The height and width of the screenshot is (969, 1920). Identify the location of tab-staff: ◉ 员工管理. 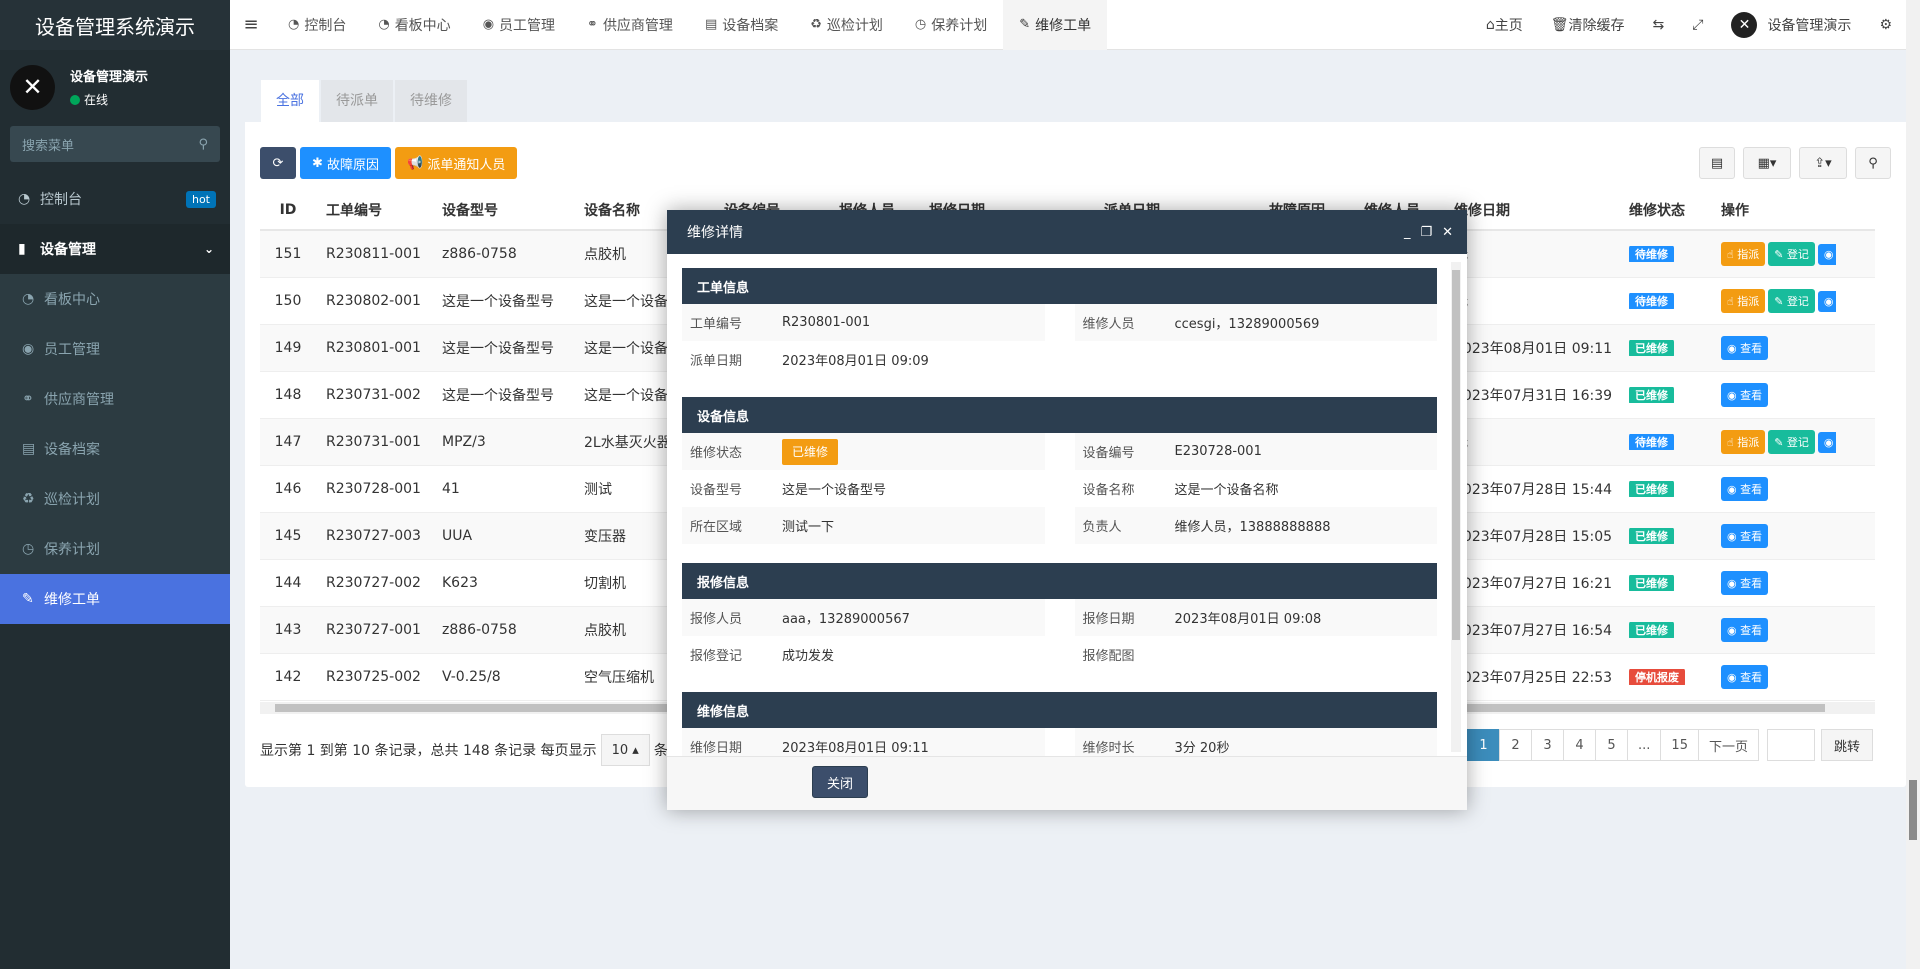
(519, 25).